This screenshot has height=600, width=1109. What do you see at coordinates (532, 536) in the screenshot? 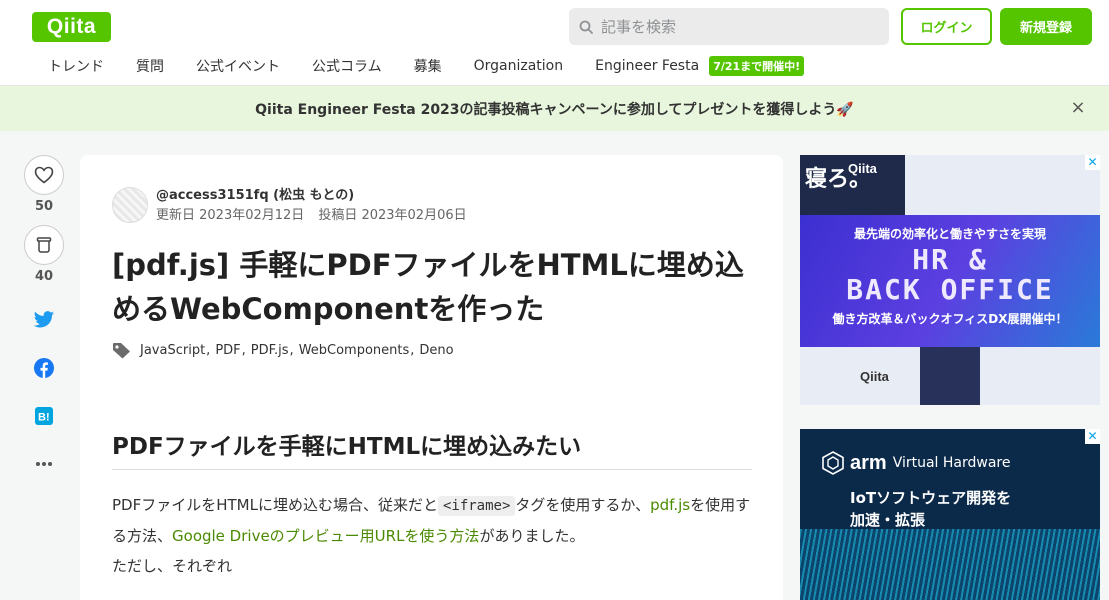
I see `body-text: がありました。` at bounding box center [532, 536].